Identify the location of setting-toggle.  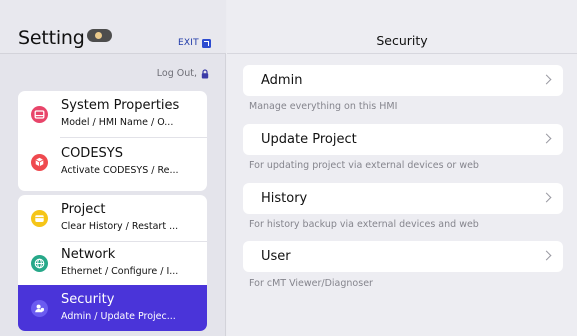
(99, 35).